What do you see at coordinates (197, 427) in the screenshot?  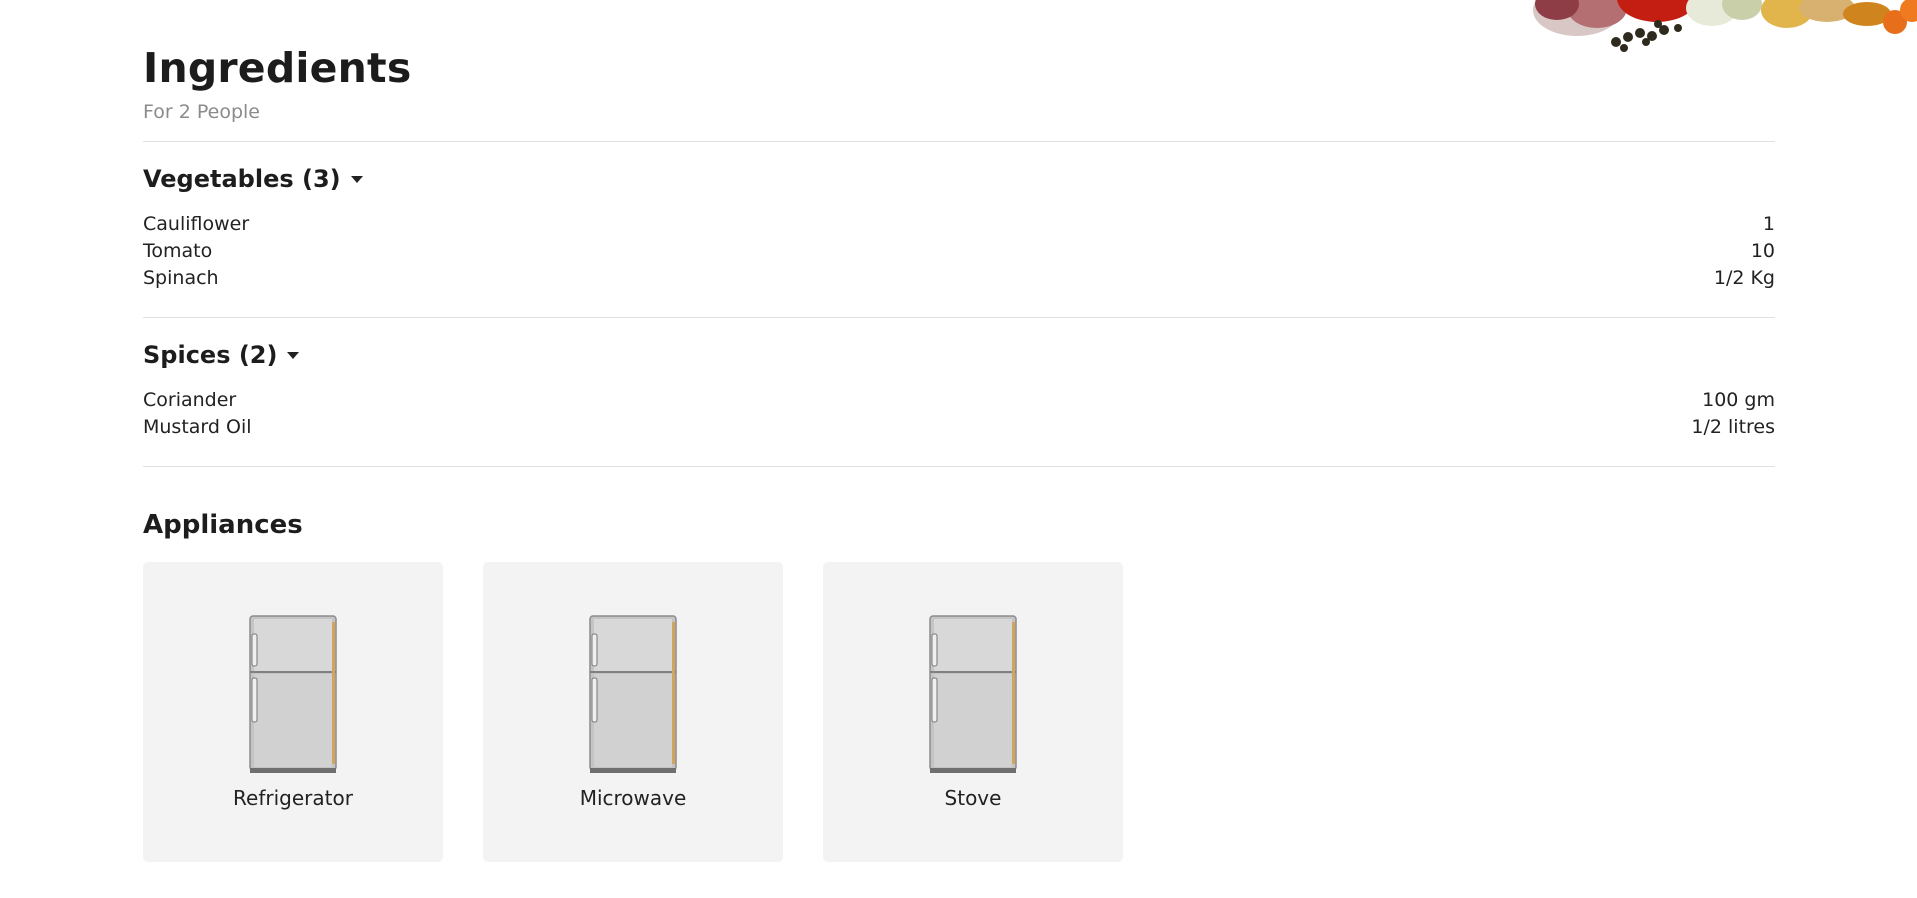 I see `ingredient-name: Mustard Oil` at bounding box center [197, 427].